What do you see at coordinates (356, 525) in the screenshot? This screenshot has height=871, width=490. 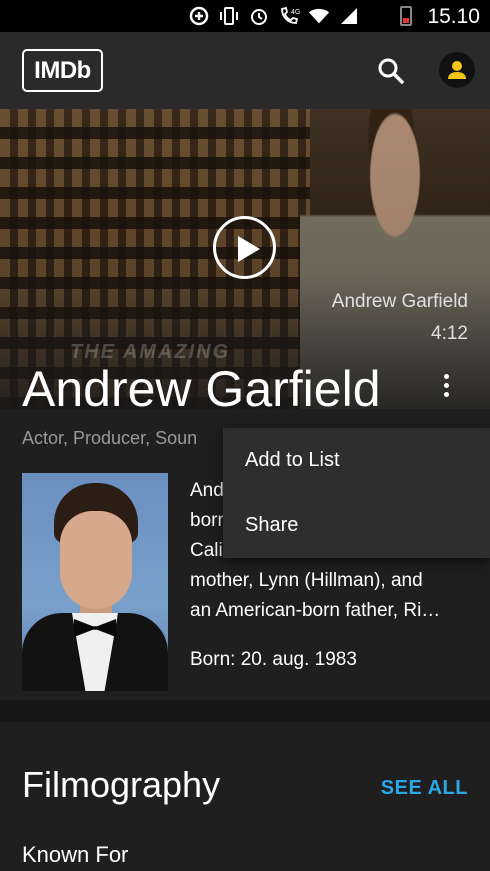 I see `menu-item-share: Share` at bounding box center [356, 525].